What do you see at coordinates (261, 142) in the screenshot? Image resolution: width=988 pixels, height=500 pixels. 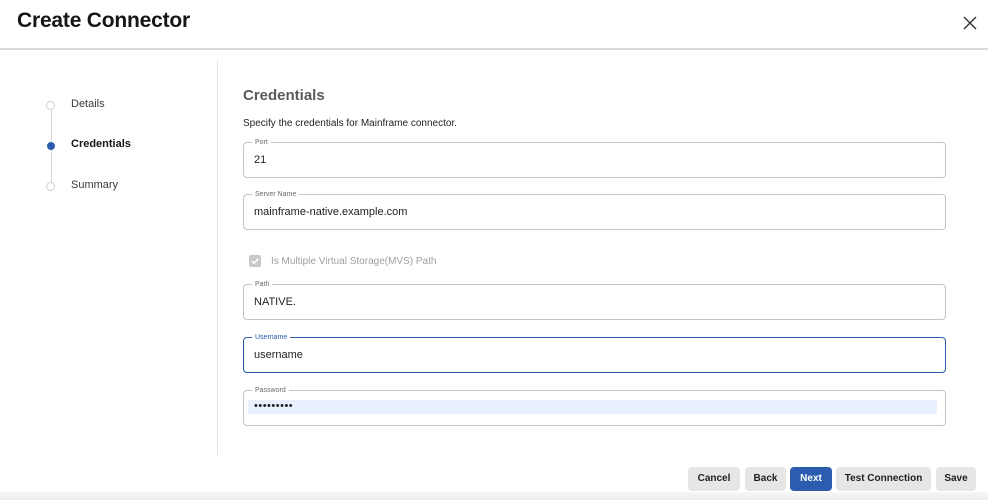 I see `port-label: Port` at bounding box center [261, 142].